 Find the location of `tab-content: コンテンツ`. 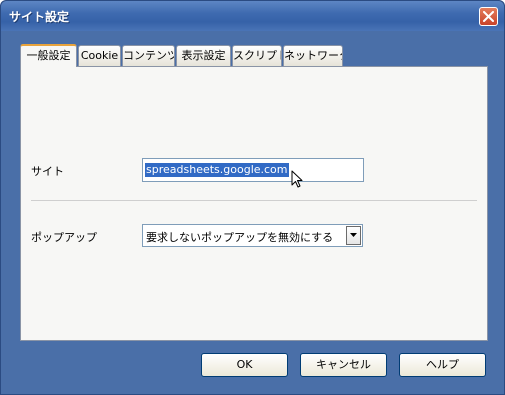

tab-content: コンテンツ is located at coordinates (148, 55).